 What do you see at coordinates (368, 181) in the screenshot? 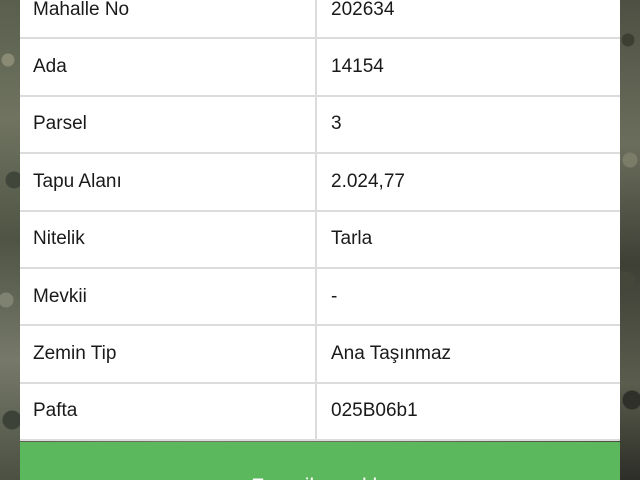
I see `row-value: 2.024,77` at bounding box center [368, 181].